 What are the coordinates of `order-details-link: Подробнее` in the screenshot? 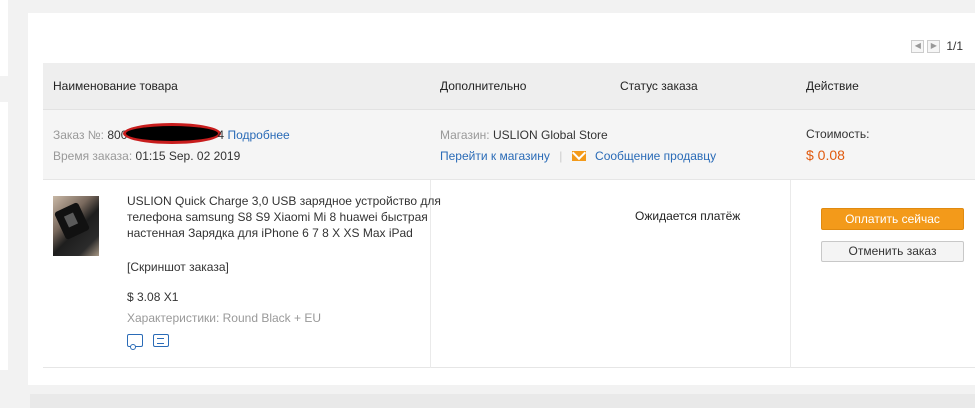 It's located at (258, 135).